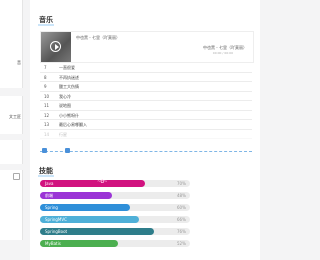  I want to click on song-name: 小小熊呀什, so click(69, 115).